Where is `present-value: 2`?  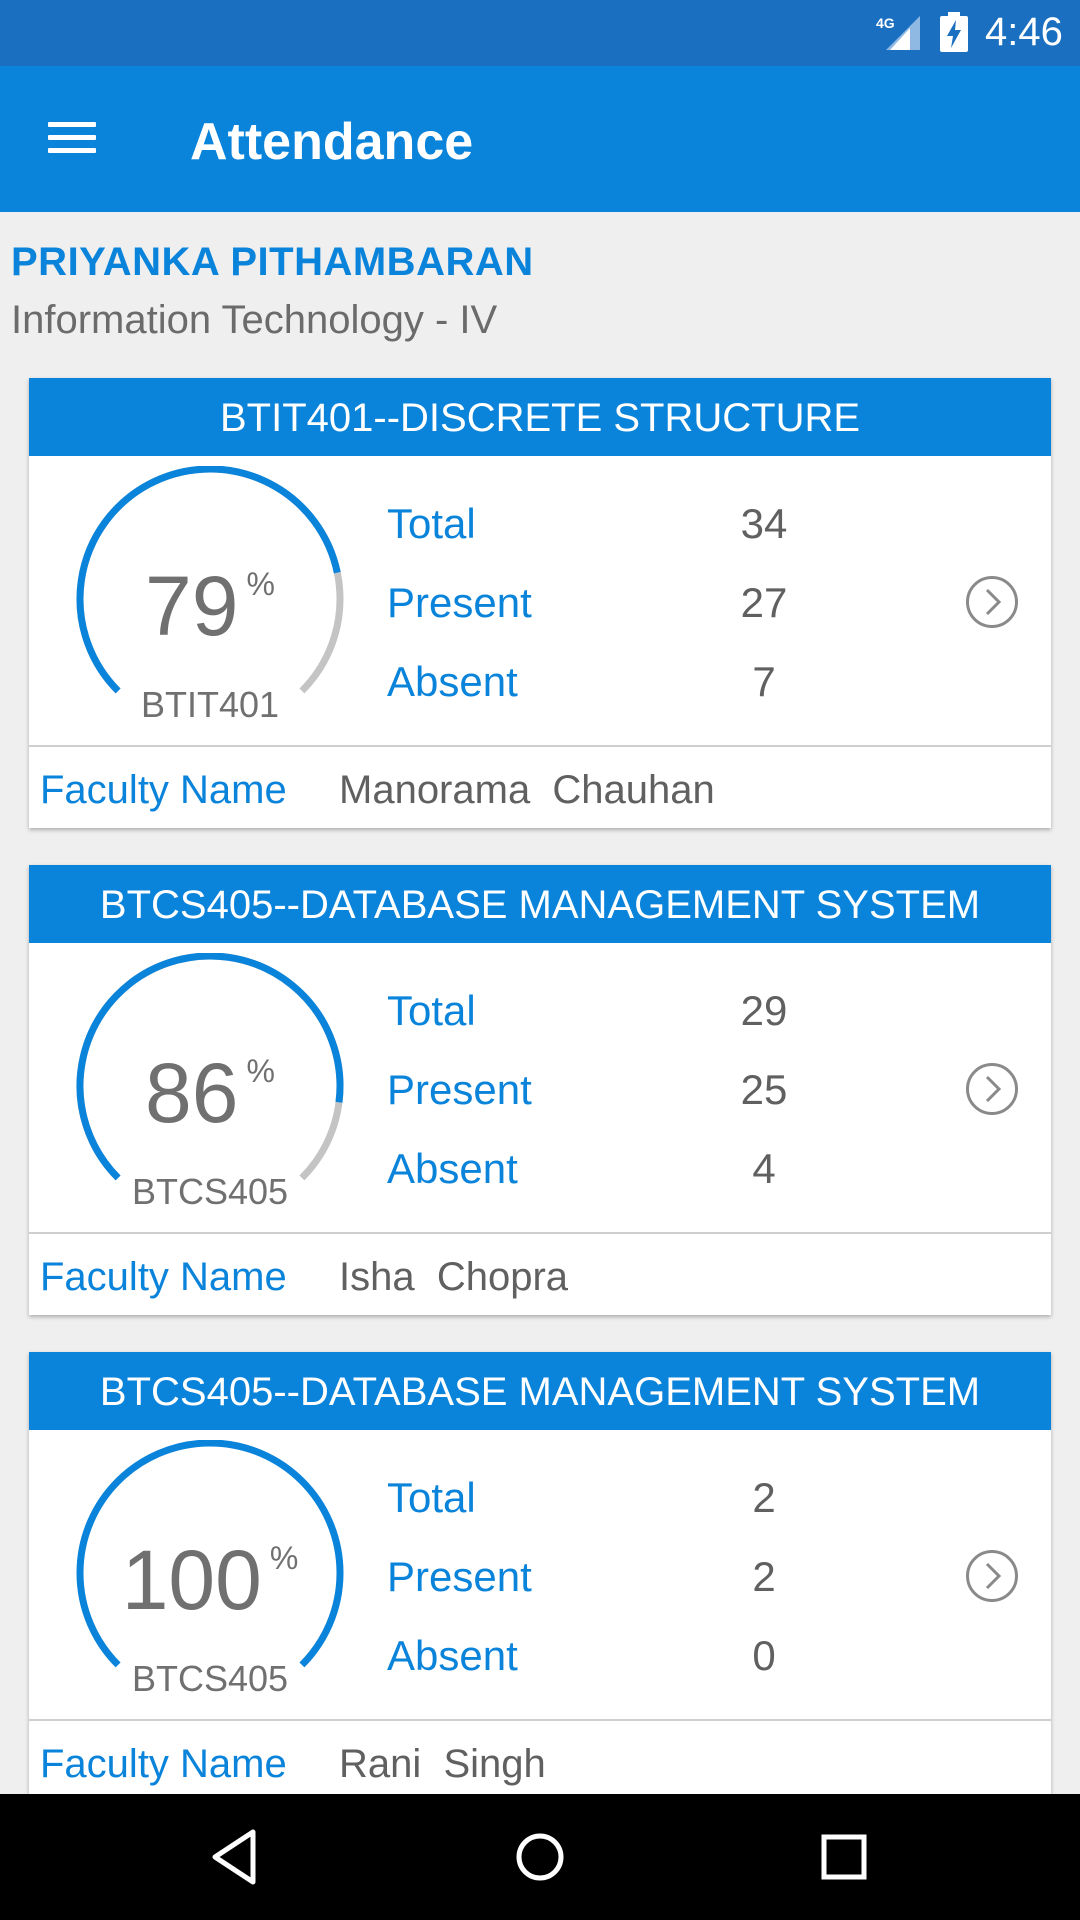 present-value: 2 is located at coordinates (764, 1576).